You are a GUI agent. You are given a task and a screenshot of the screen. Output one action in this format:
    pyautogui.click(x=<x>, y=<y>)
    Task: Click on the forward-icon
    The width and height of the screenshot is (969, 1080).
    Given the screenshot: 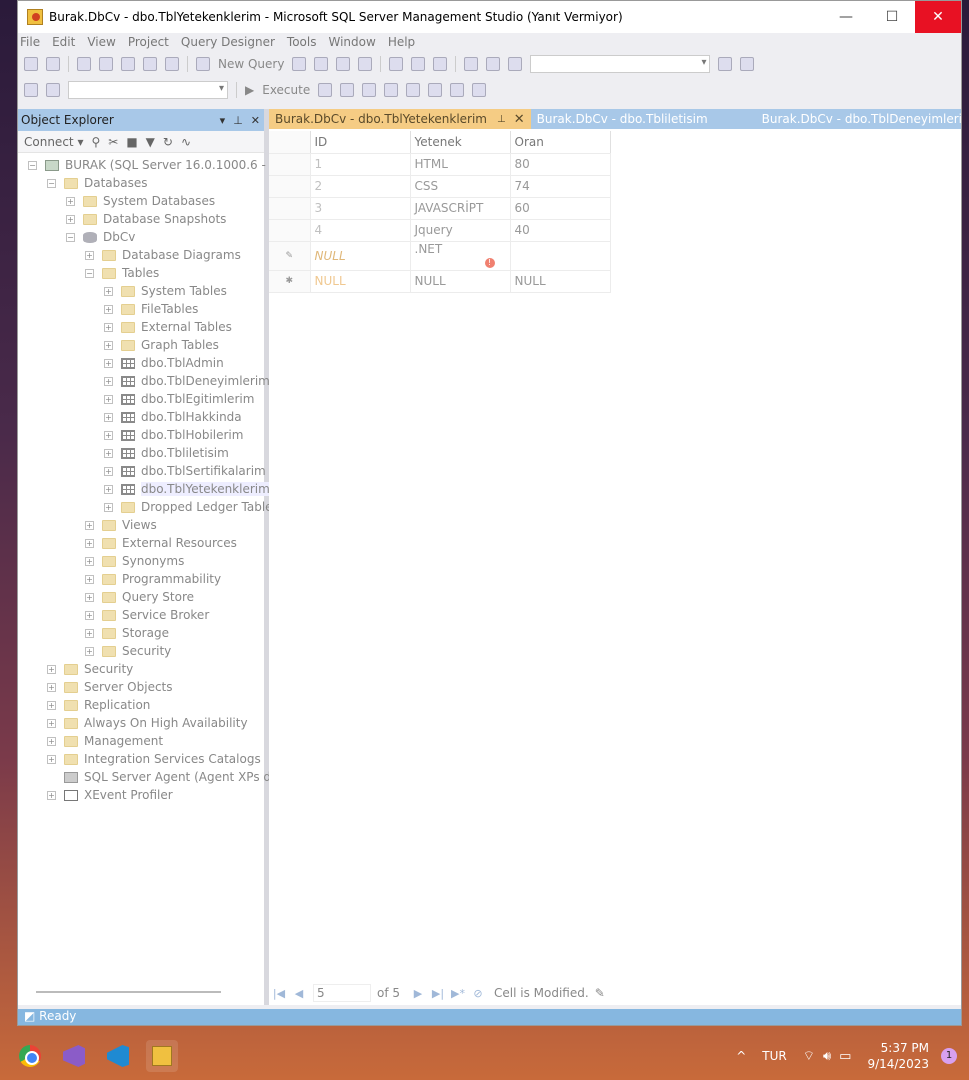 What is the action you would take?
    pyautogui.click(x=53, y=64)
    